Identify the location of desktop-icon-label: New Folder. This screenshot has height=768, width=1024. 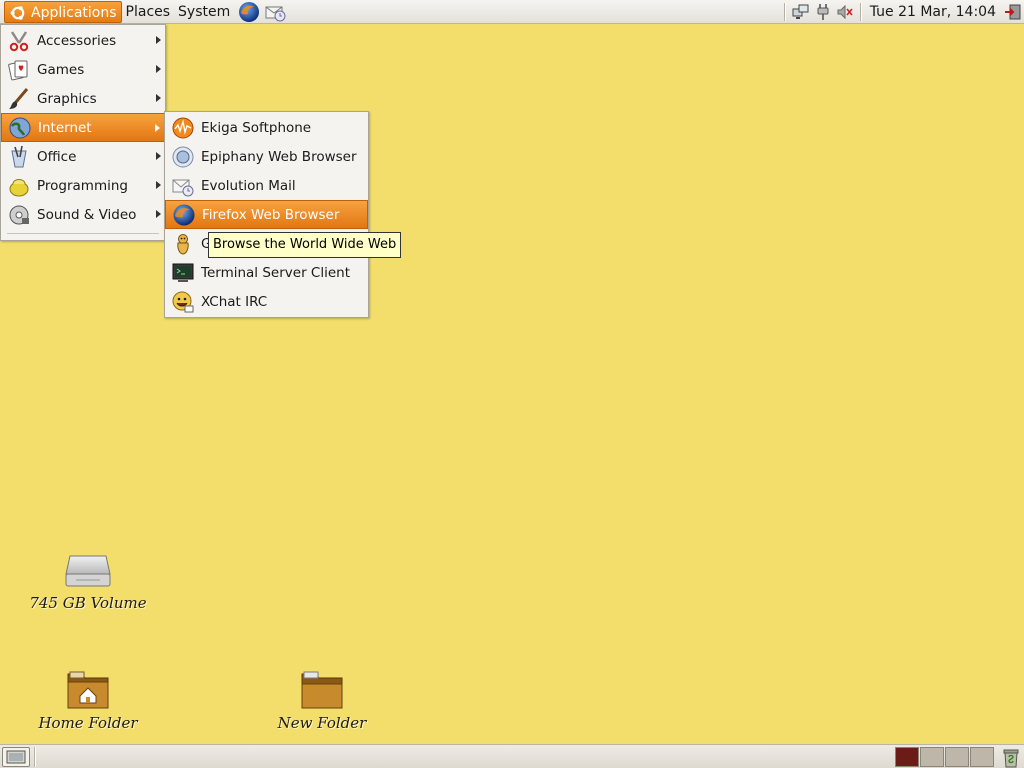
(322, 723).